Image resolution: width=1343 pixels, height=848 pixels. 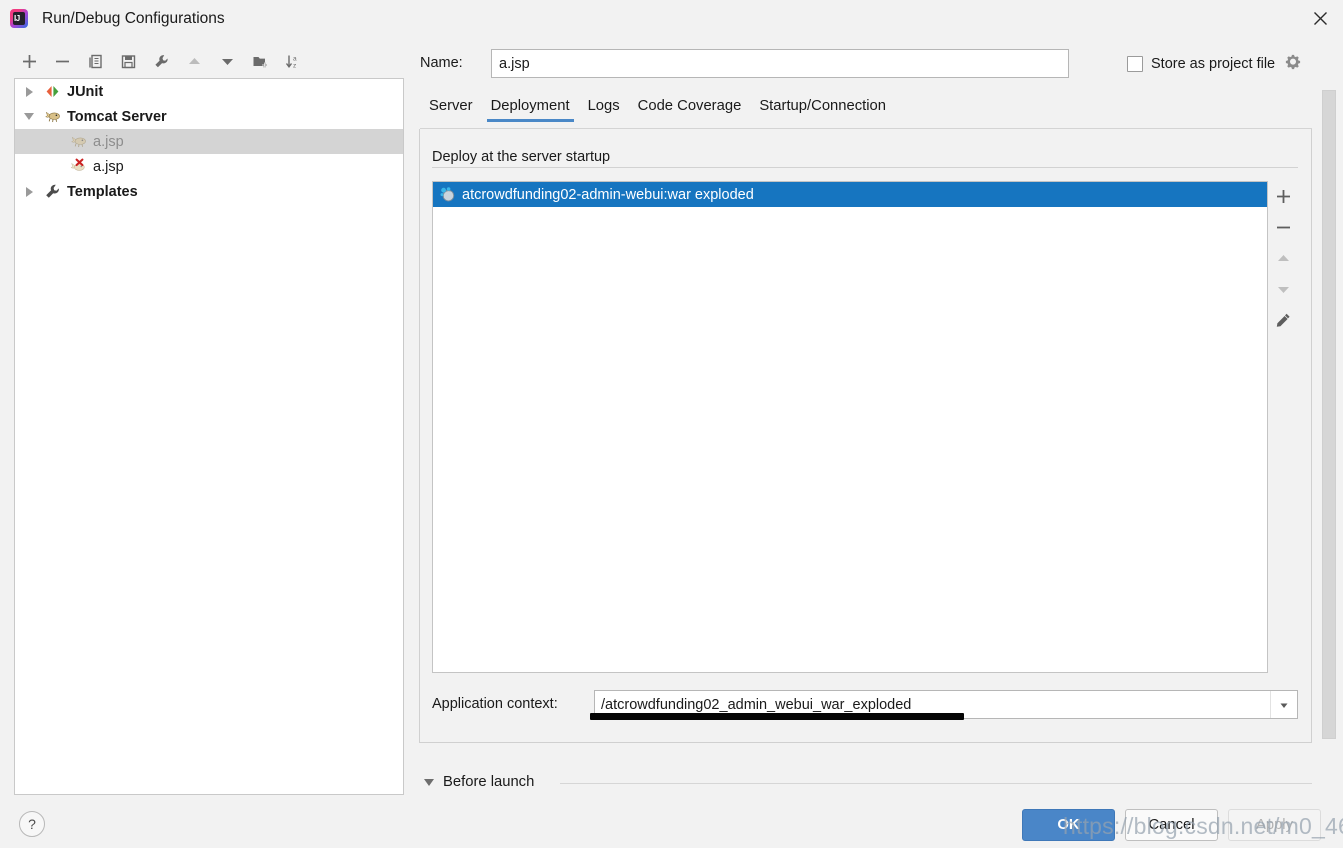 I want to click on before-launch-separator, so click(x=936, y=783).